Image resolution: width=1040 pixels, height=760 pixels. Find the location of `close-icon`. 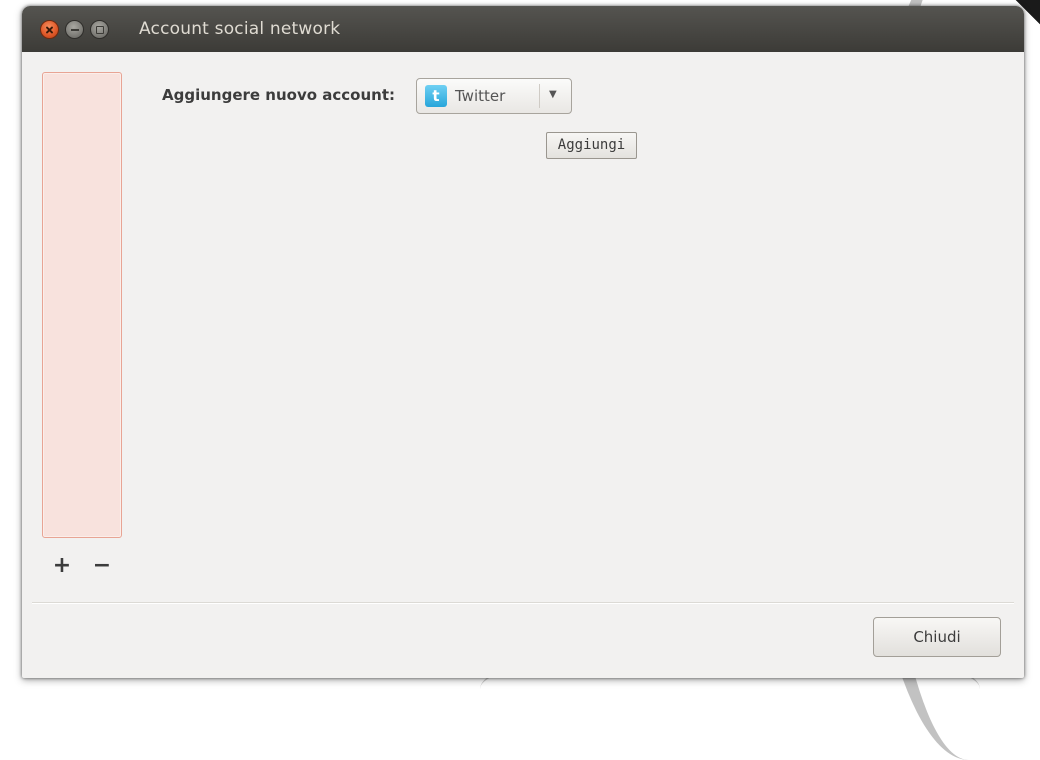

close-icon is located at coordinates (49, 29).